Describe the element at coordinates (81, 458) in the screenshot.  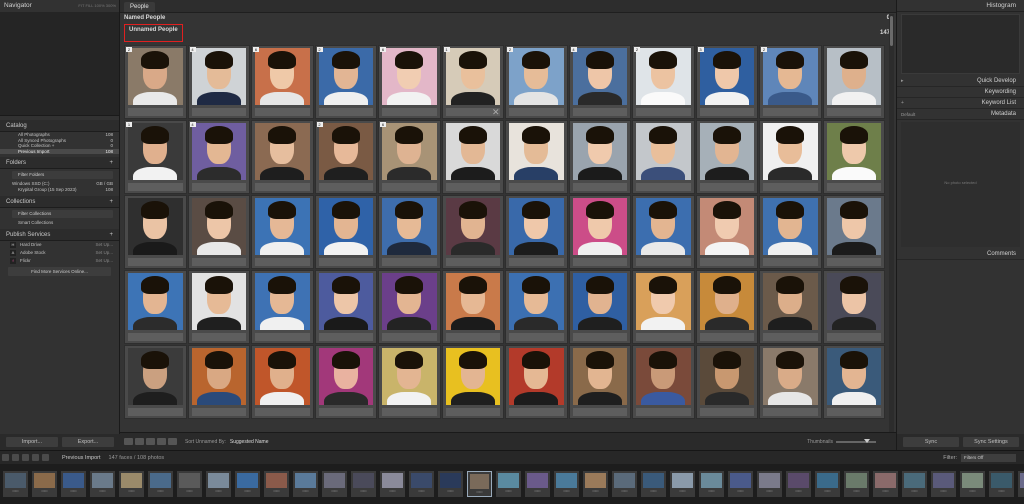
I see `source-path: Previous Import` at that location.